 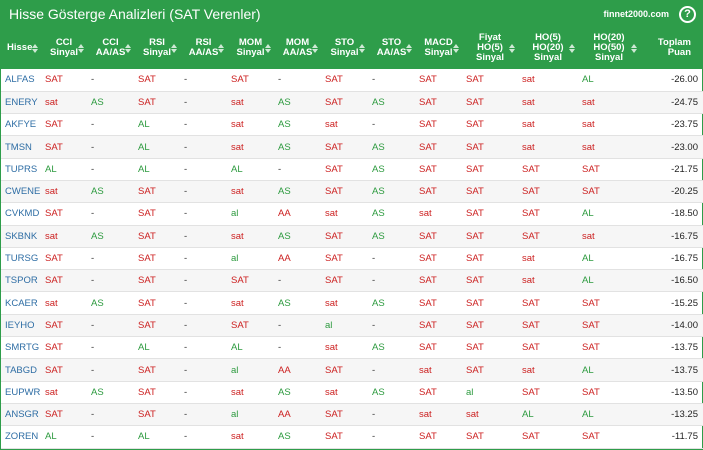 I want to click on stock-symbol-link: ALFAS, so click(x=21, y=80).